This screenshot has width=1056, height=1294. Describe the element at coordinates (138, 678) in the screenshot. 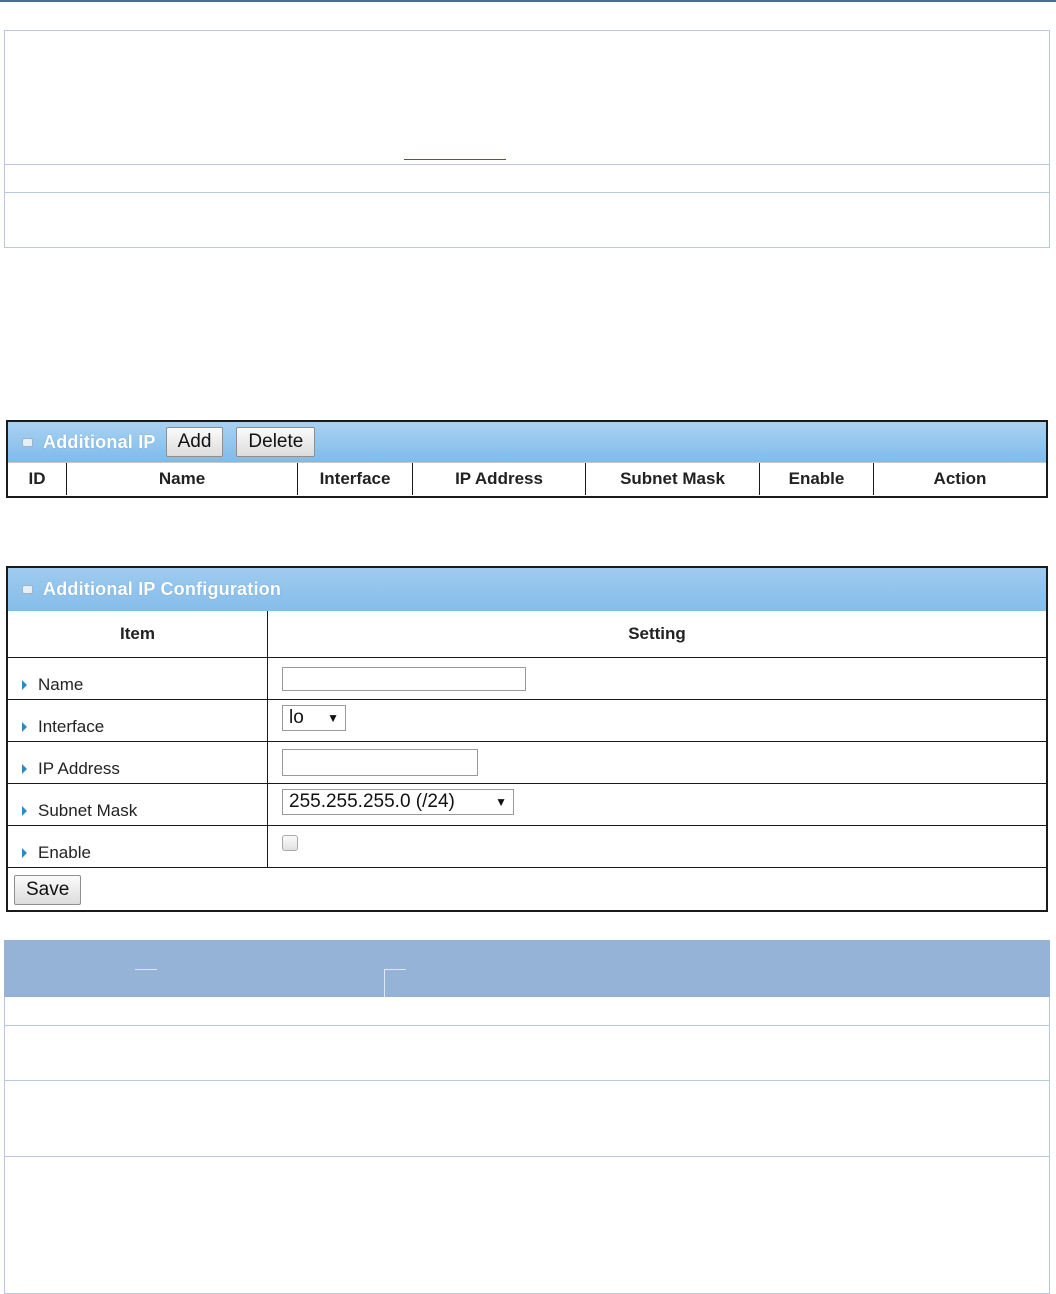

I see `item-cell: Name` at that location.